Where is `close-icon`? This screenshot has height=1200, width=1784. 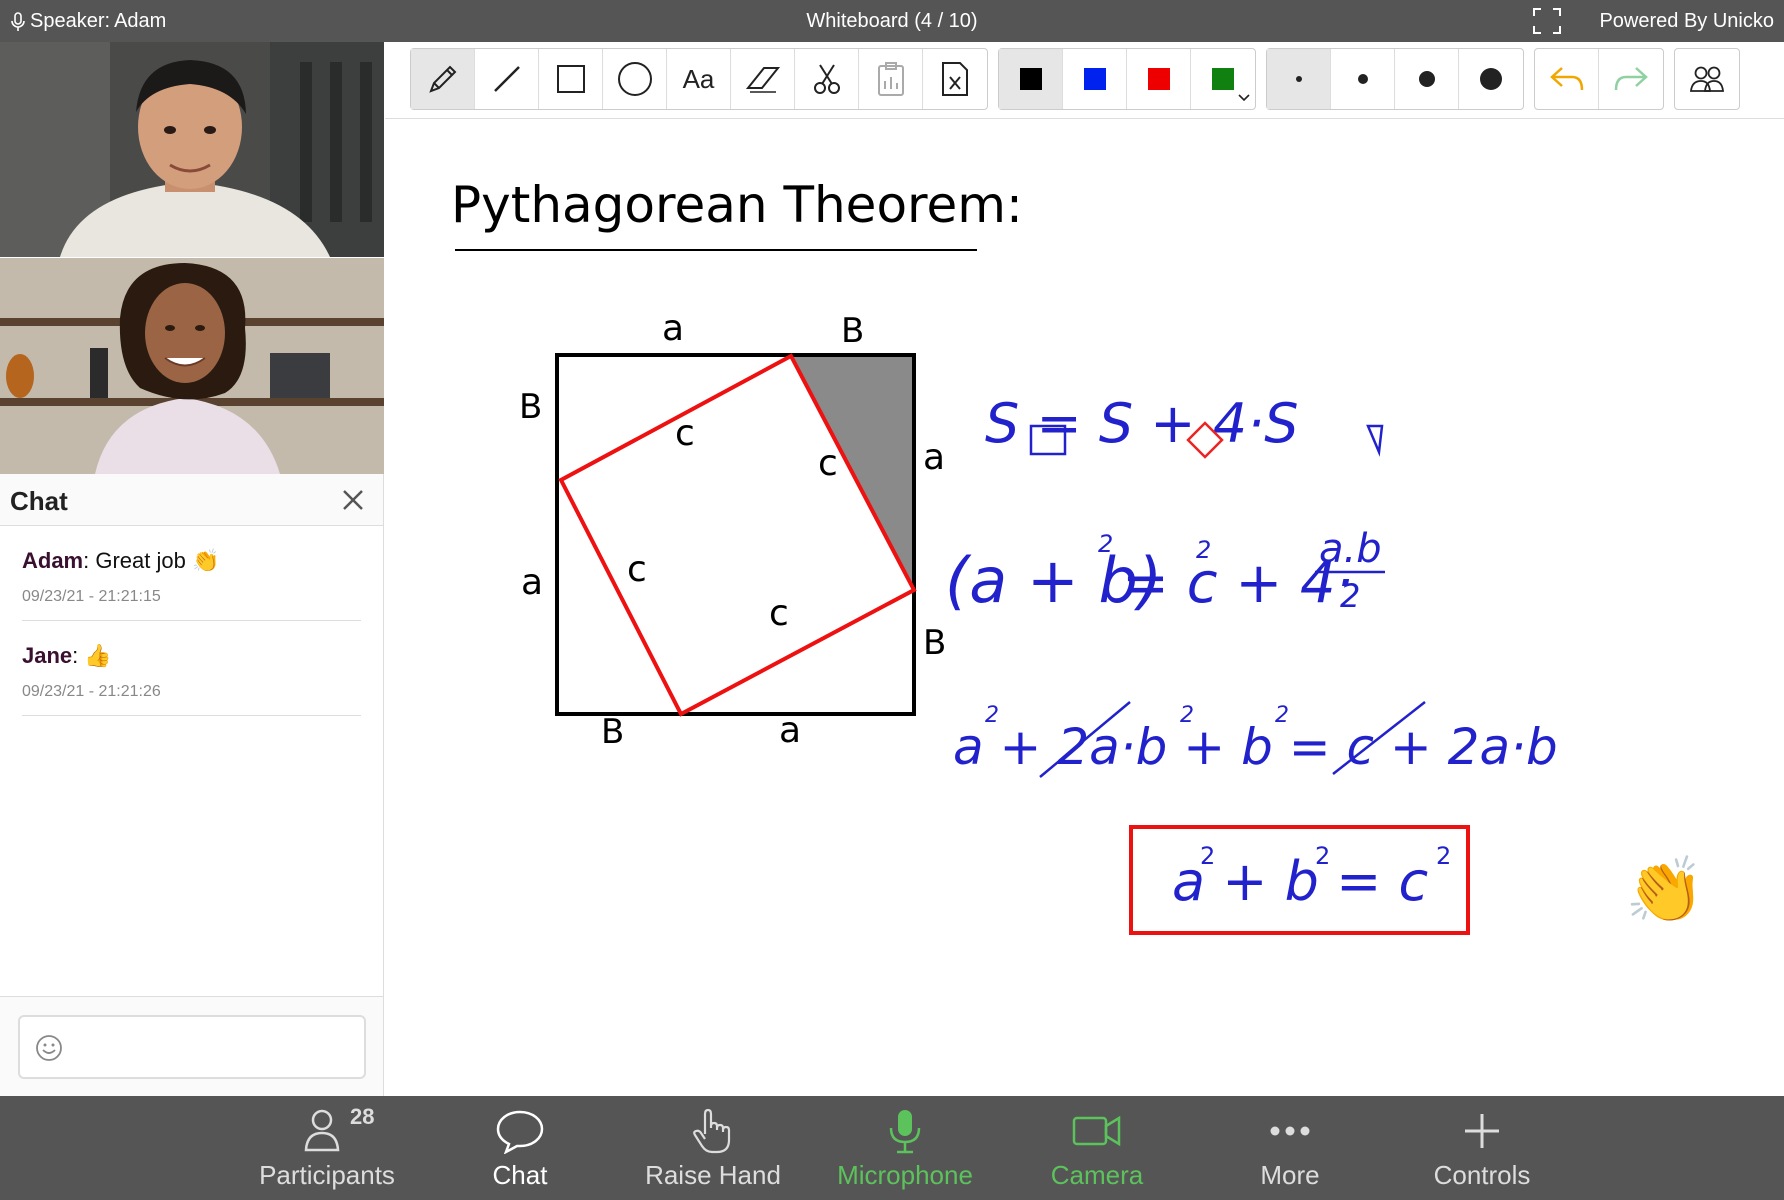 close-icon is located at coordinates (353, 500).